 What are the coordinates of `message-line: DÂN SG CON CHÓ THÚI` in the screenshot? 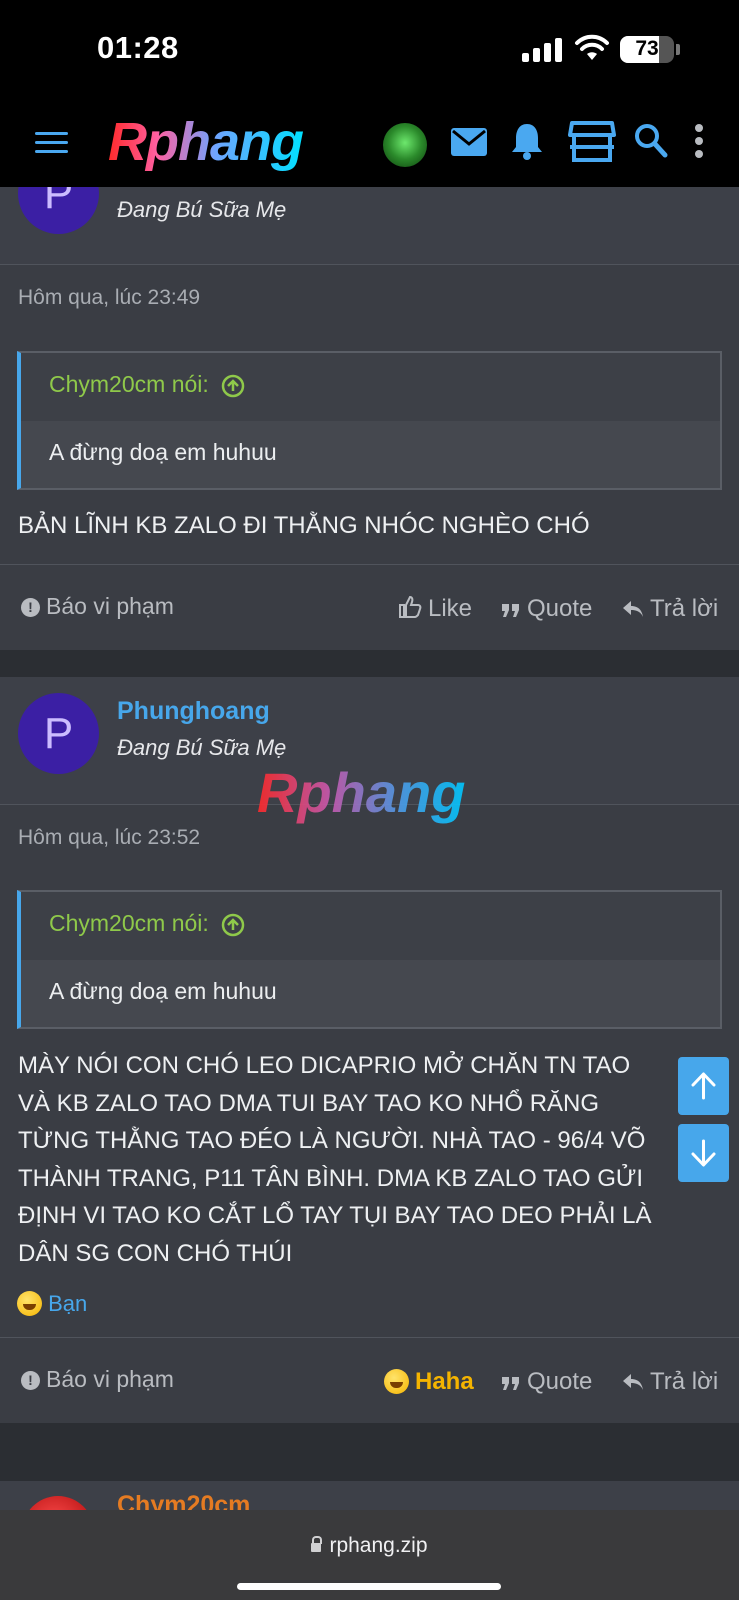 It's located at (155, 1253).